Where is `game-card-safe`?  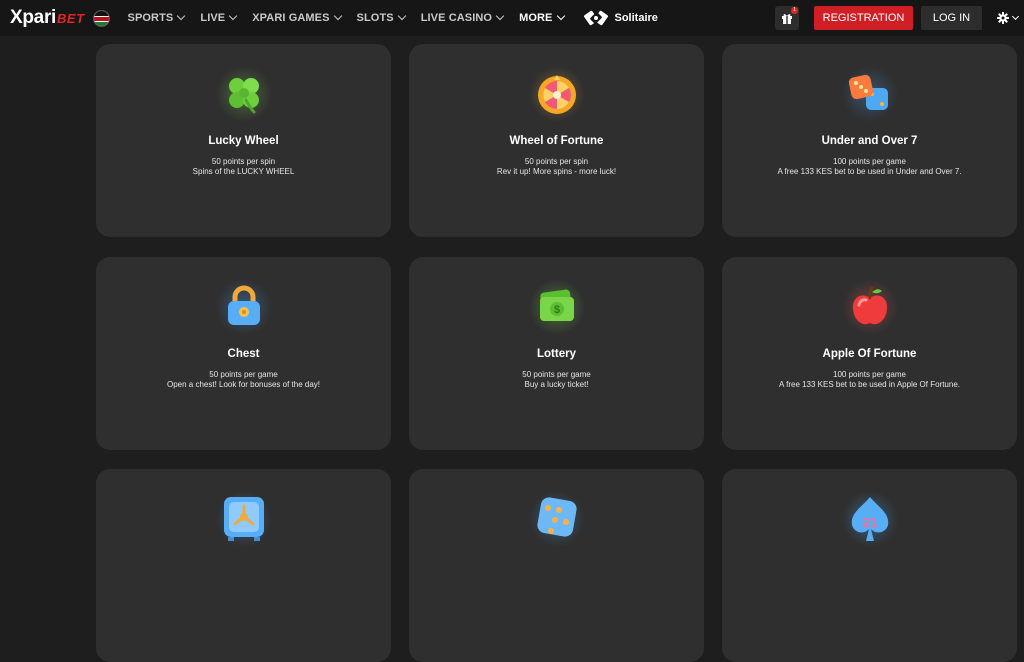
game-card-safe is located at coordinates (243, 565).